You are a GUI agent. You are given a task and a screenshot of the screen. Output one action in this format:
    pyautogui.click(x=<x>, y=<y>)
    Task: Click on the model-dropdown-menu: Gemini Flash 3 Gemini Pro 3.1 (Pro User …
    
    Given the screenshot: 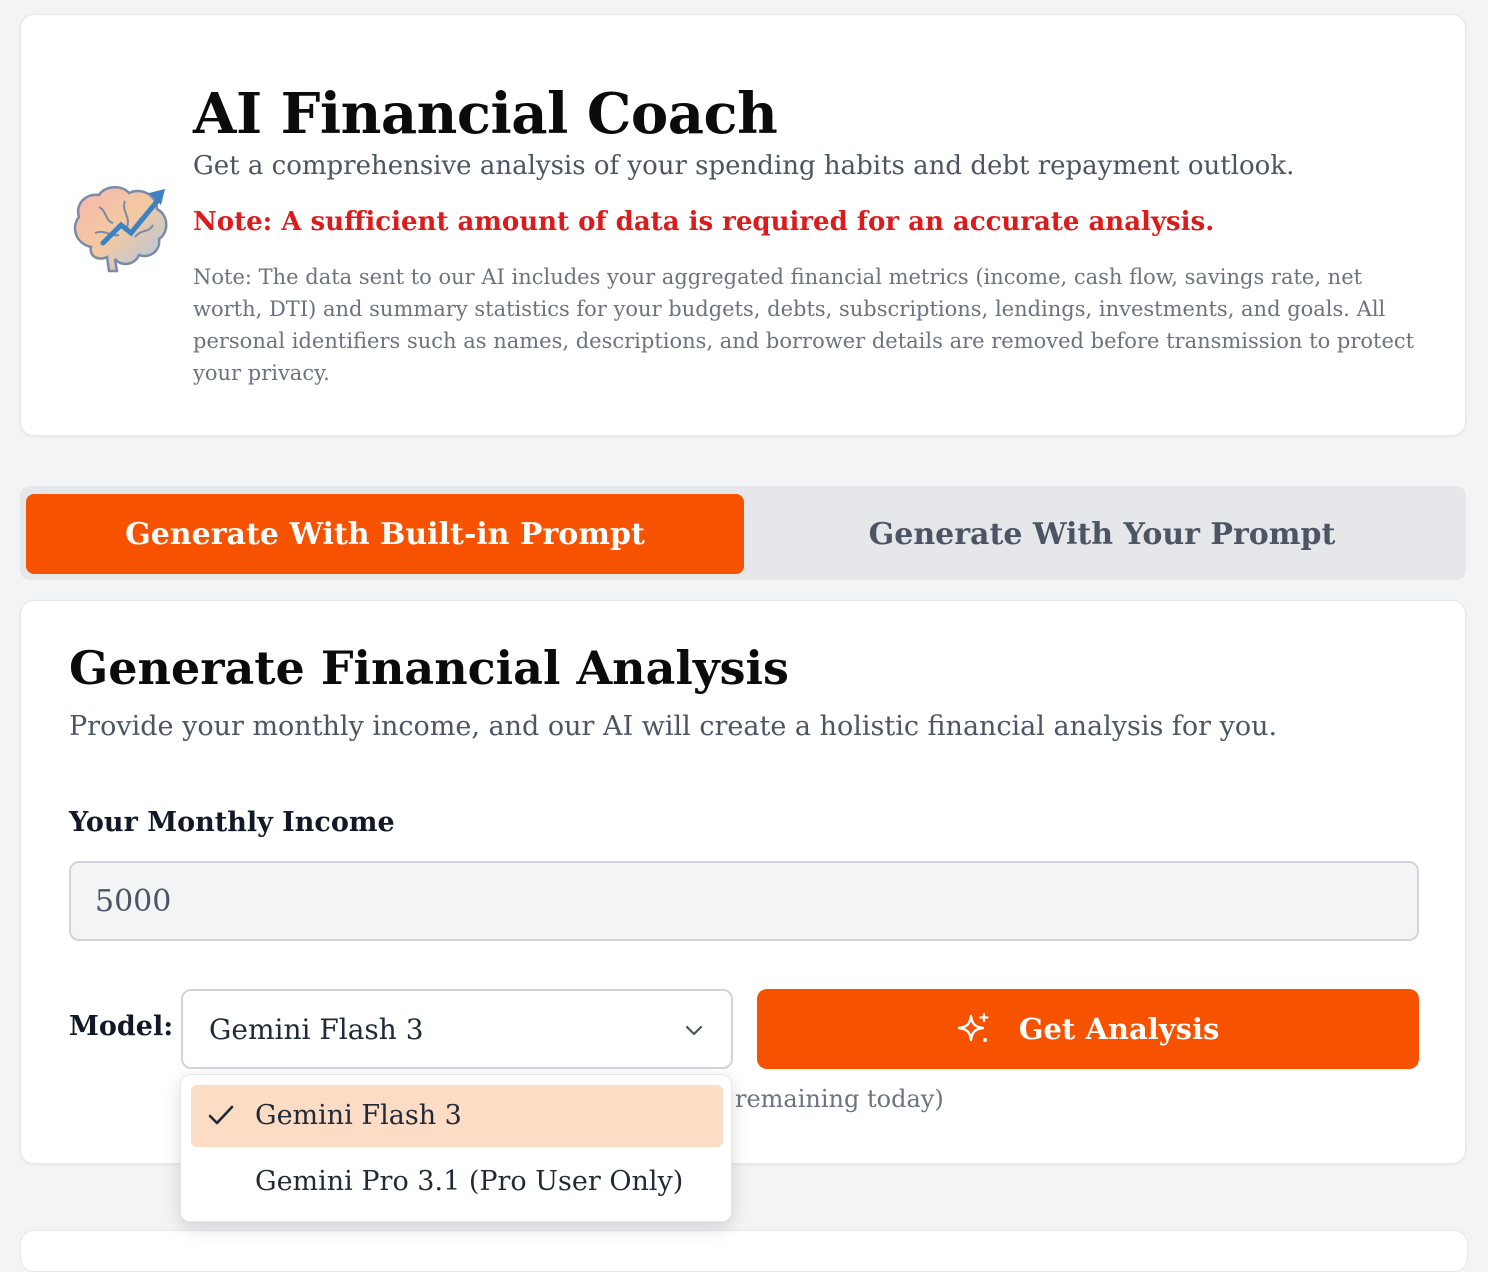 What is the action you would take?
    pyautogui.click(x=456, y=1148)
    